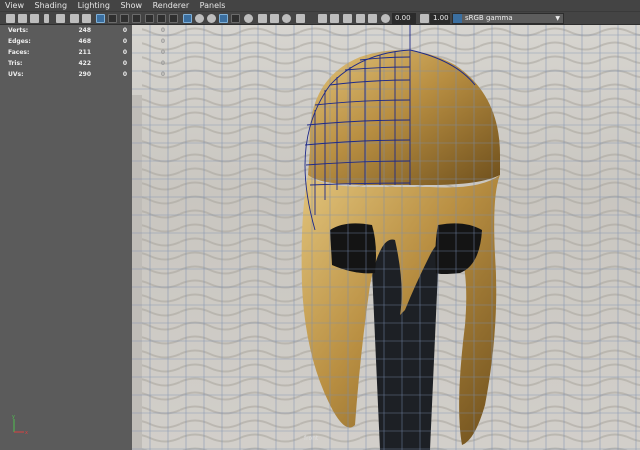  I want to click on stat-row-uvs: UVs: 290 0 0, so click(86, 74).